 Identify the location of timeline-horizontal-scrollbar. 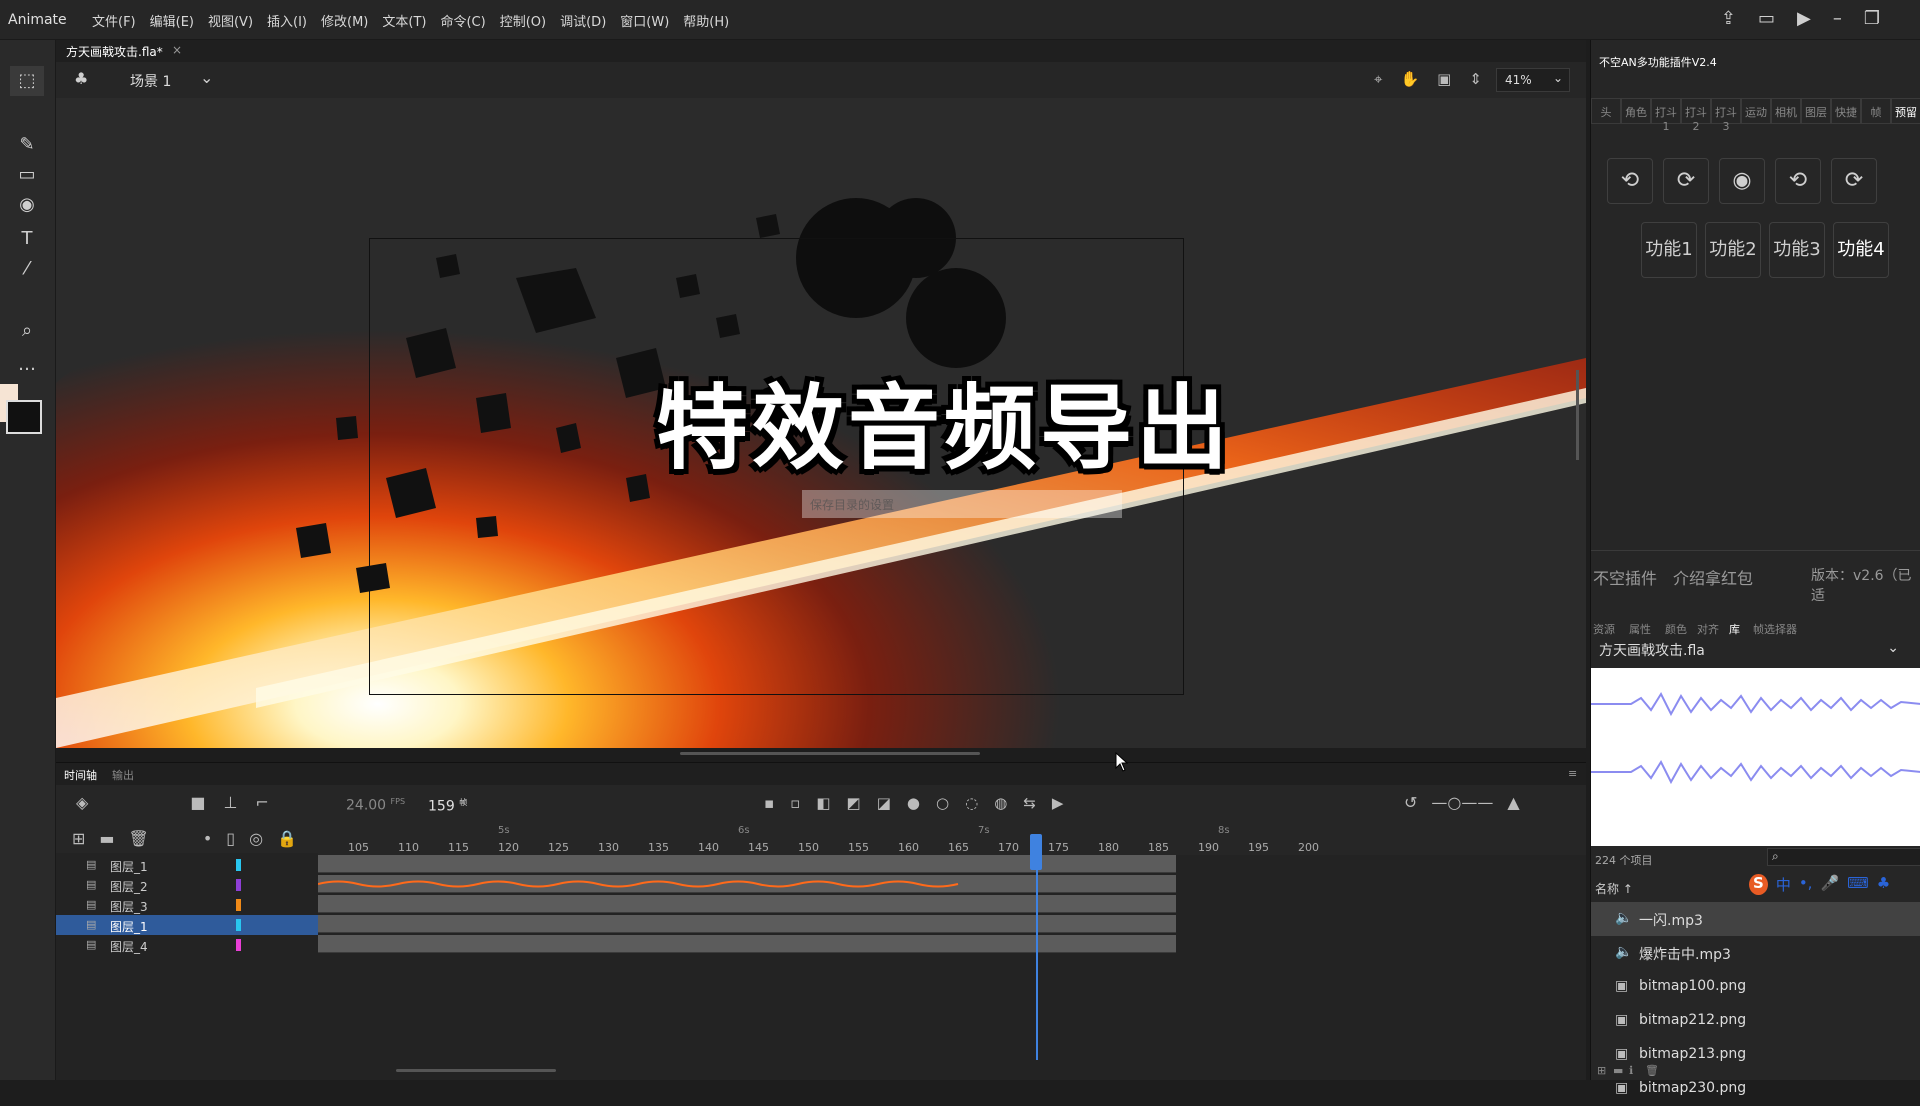
(476, 1070).